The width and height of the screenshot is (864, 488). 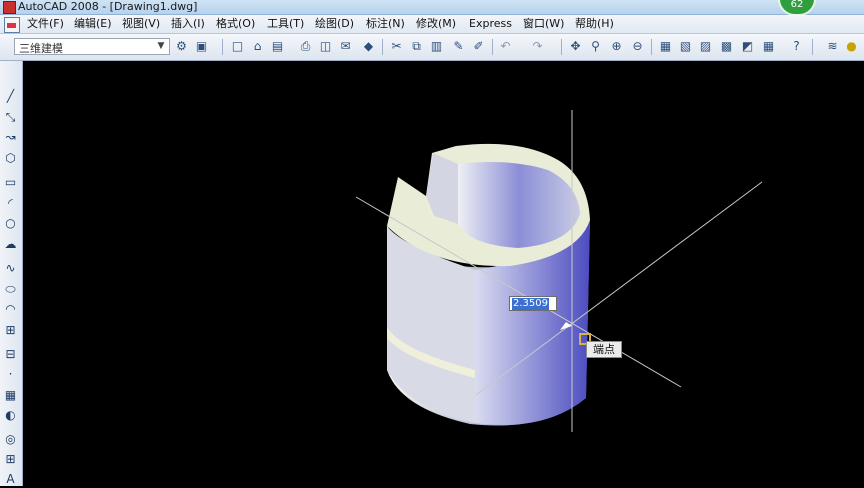 I want to click on osnap-tooltip: 端点, so click(x=604, y=349).